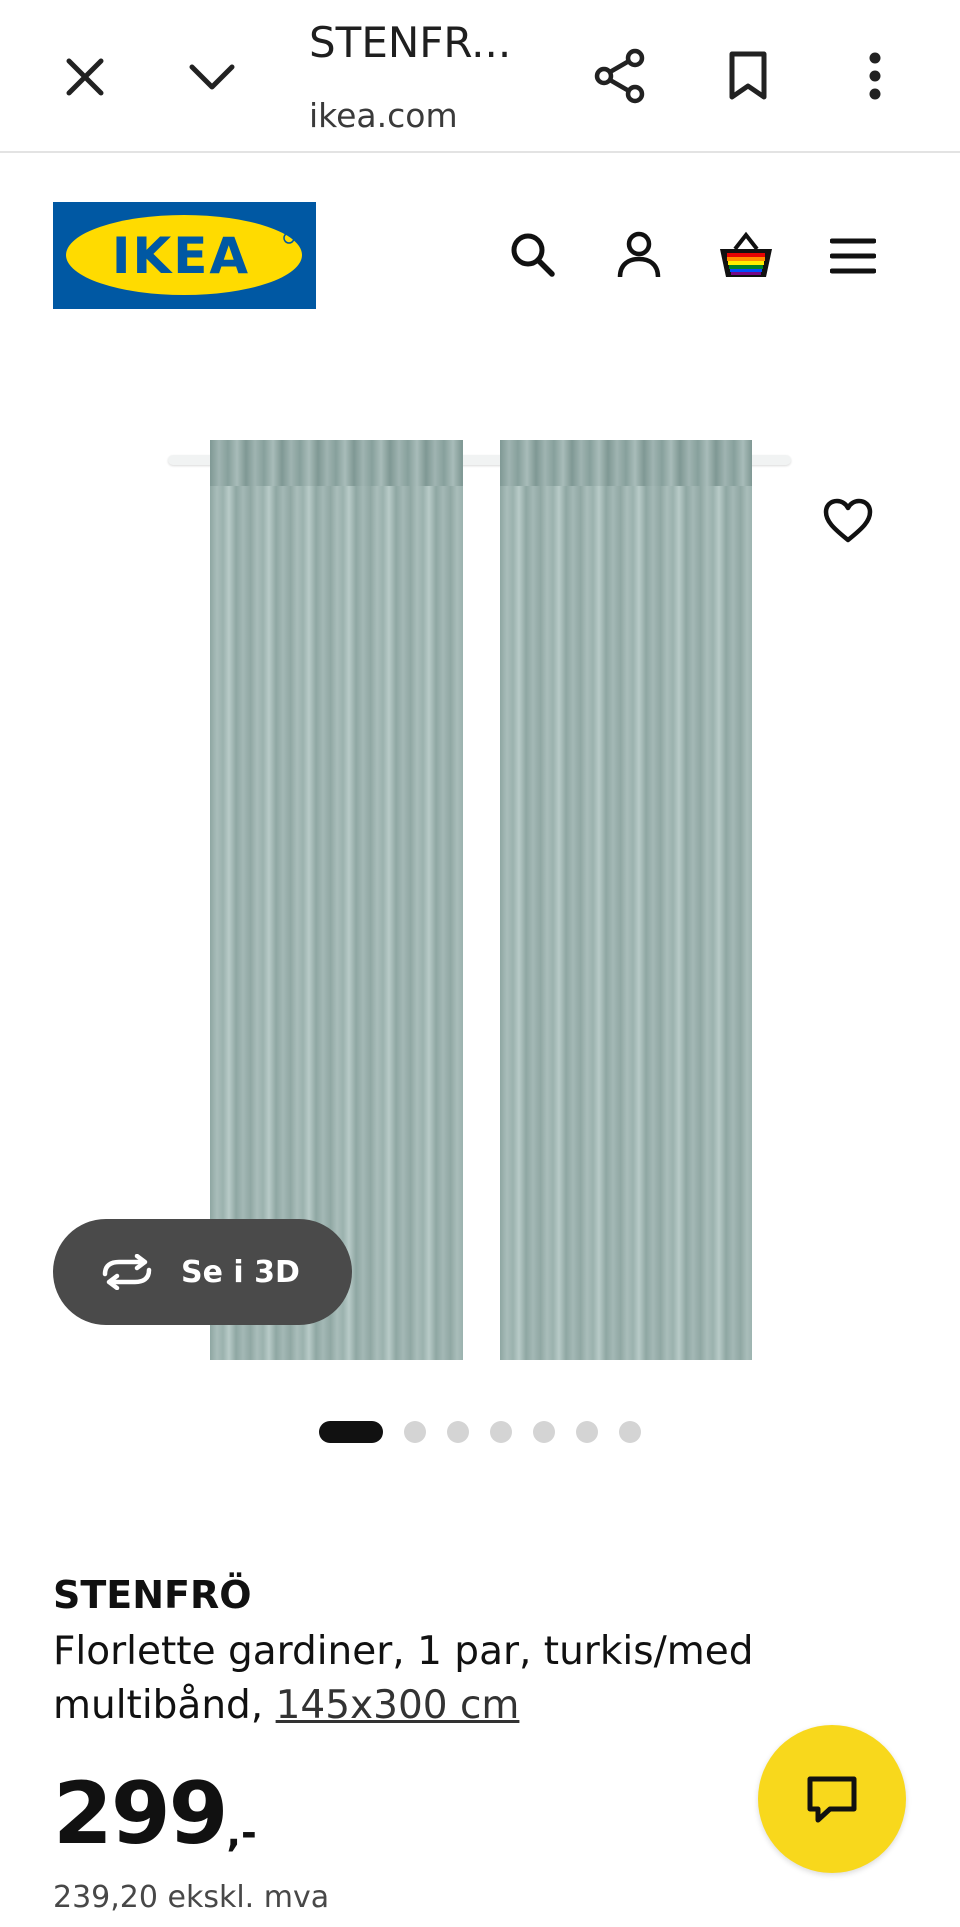 The image size is (960, 1927). Describe the element at coordinates (191, 1897) in the screenshot. I see `price-ex-vat: 239,20 ekskl. mva` at that location.